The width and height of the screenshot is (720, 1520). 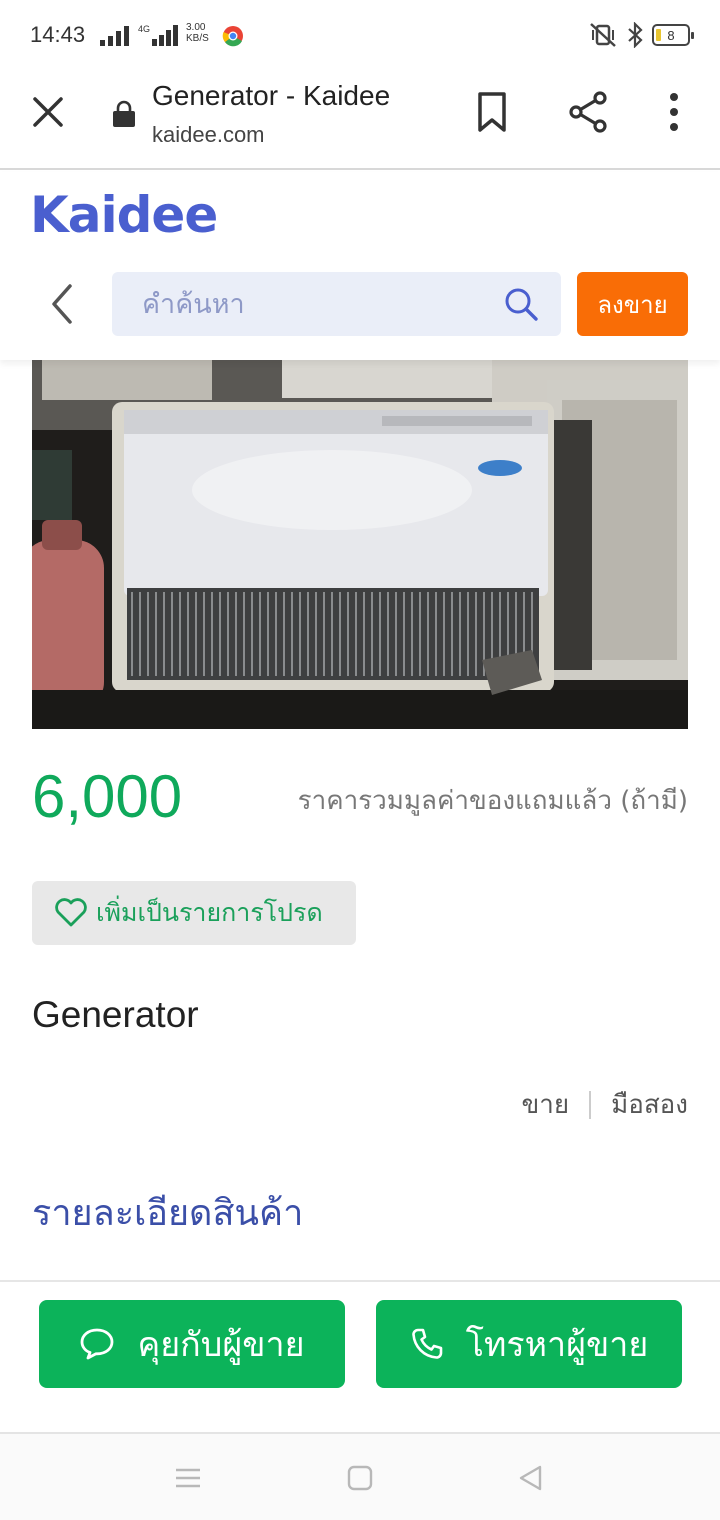 I want to click on close-icon, so click(x=48, y=112).